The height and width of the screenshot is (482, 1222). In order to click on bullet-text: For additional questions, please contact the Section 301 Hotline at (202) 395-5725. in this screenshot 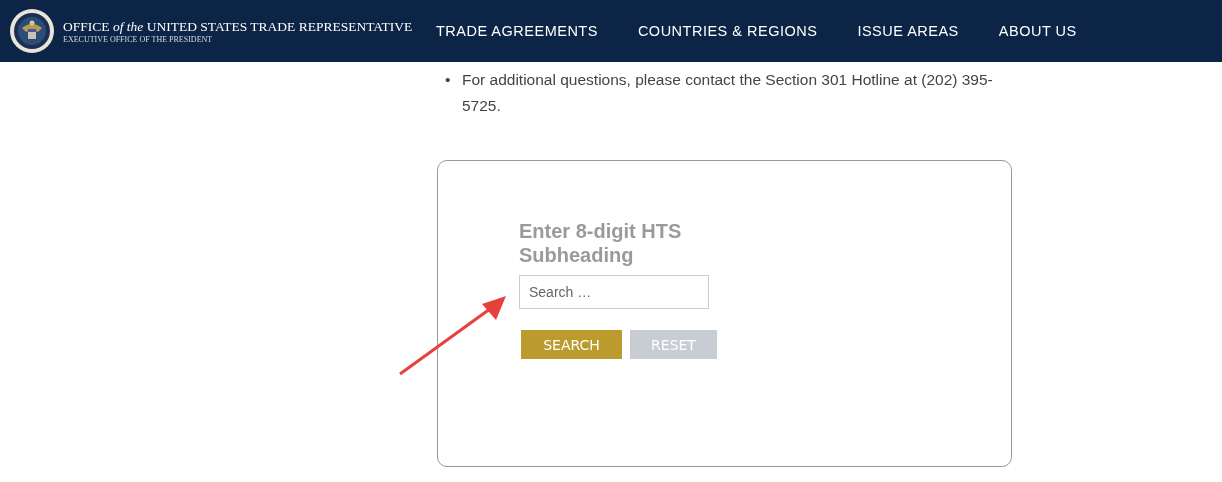, I will do `click(728, 93)`.